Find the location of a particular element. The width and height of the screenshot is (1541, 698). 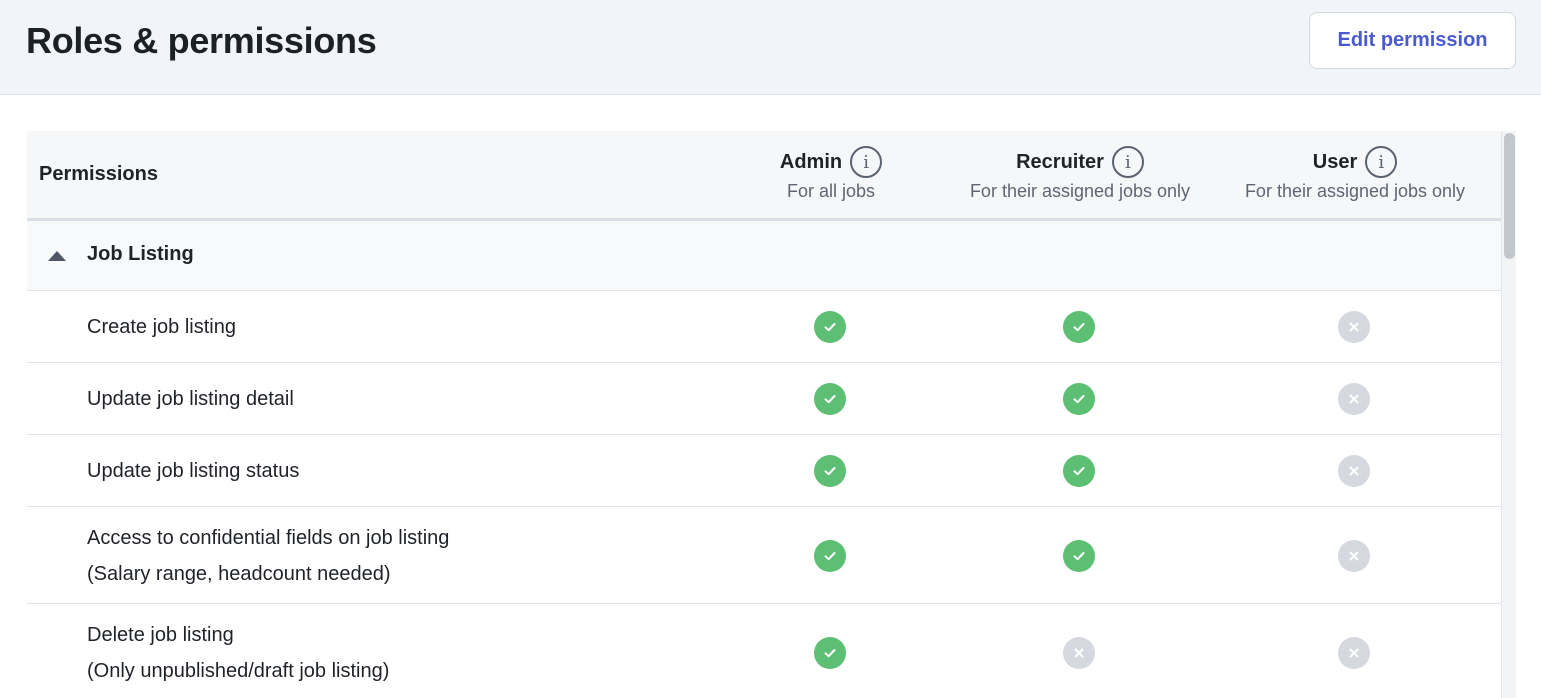

permission-note: (Salary range, headcount needed) is located at coordinates (239, 573).